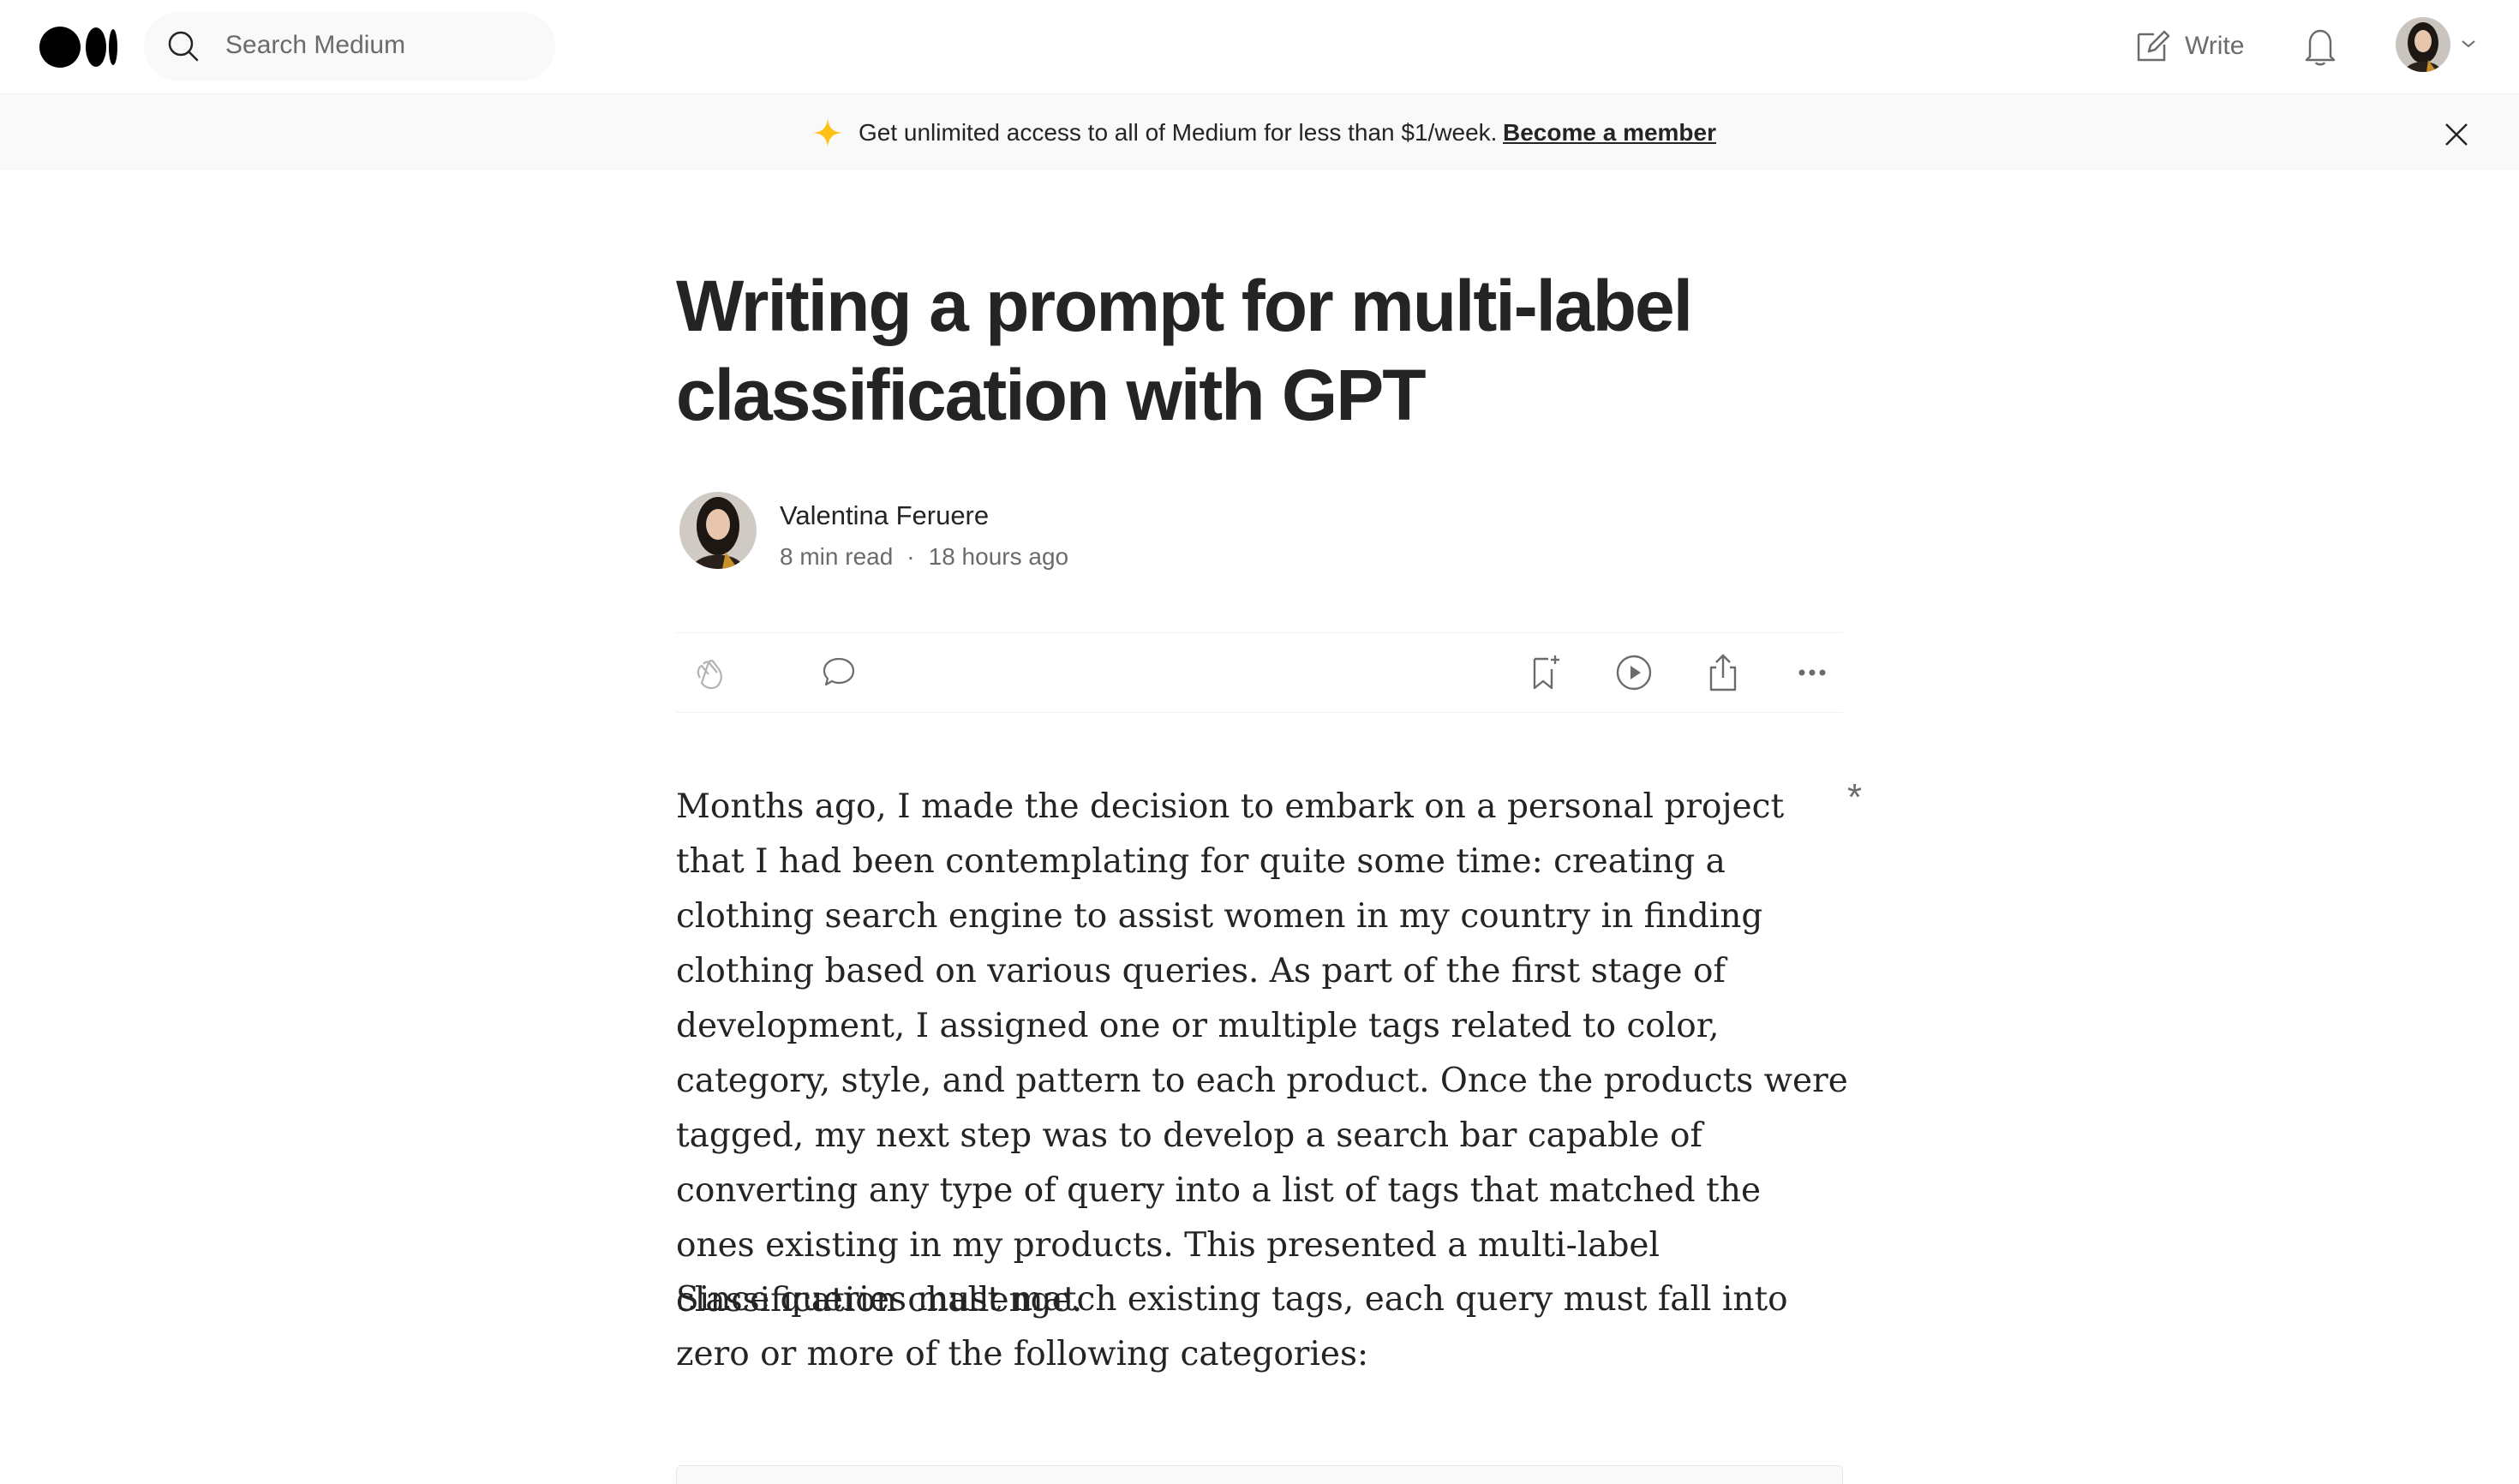 This screenshot has height=1484, width=2519. Describe the element at coordinates (2456, 134) in the screenshot. I see `close-icon` at that location.